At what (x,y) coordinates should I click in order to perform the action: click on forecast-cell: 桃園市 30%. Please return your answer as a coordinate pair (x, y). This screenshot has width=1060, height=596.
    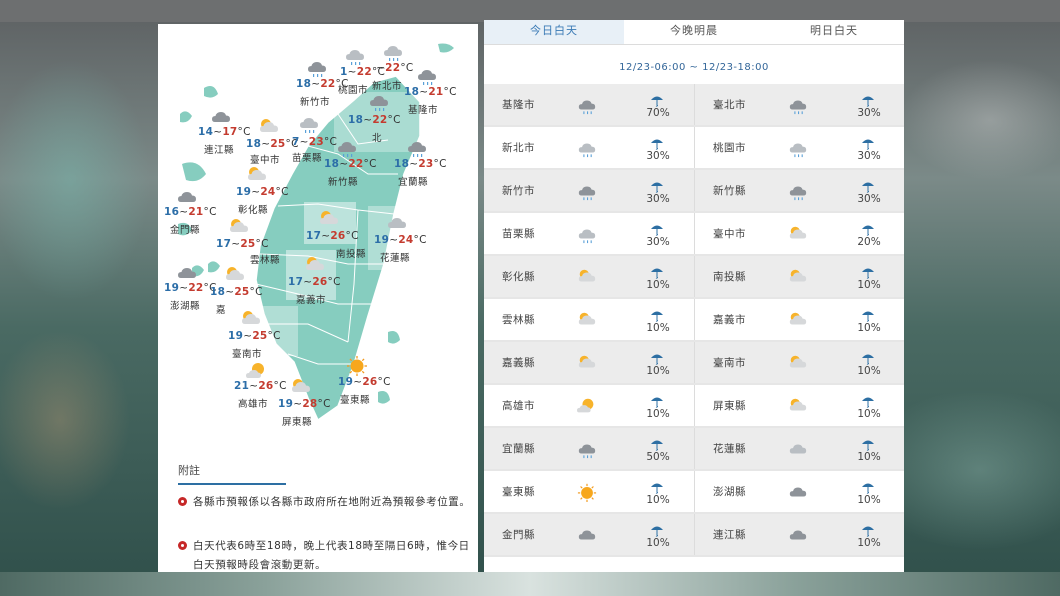
    Looking at the image, I should click on (799, 147).